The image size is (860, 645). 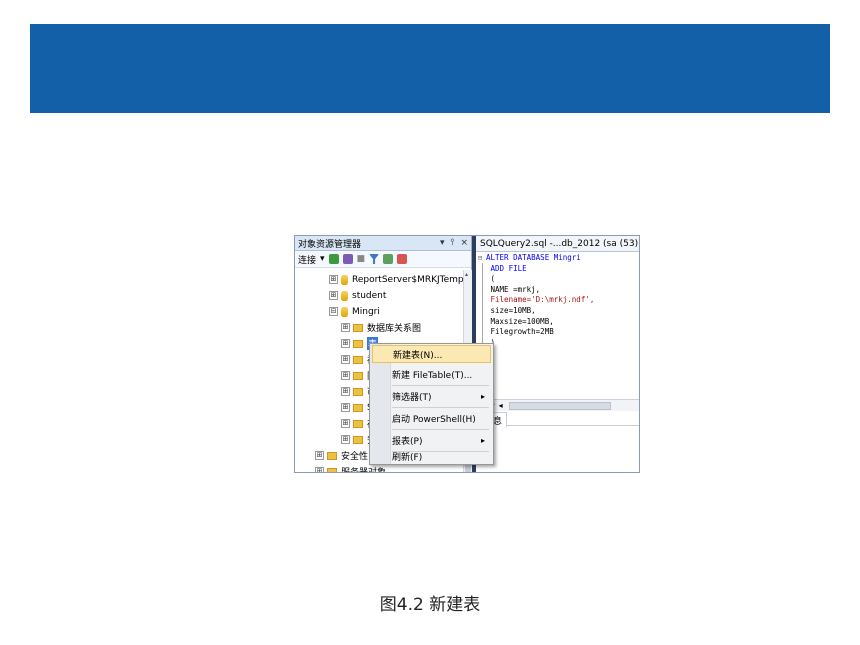 I want to click on tree-node-diagrams: ⊞ 数据库关系图, so click(x=381, y=327).